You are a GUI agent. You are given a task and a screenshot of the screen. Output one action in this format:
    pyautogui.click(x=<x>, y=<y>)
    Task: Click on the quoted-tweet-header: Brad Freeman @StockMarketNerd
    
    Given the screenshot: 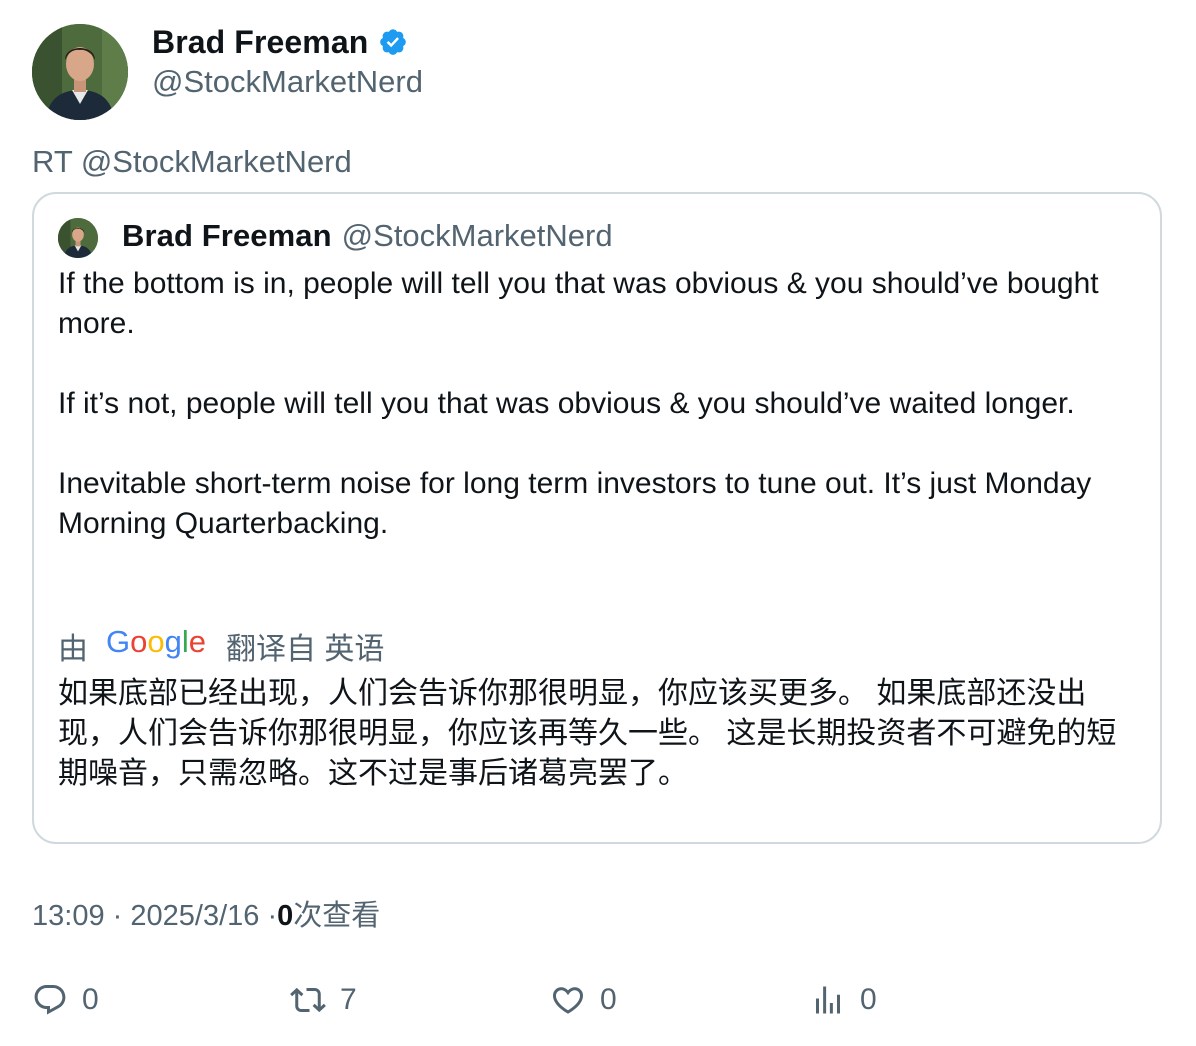 What is the action you would take?
    pyautogui.click(x=367, y=236)
    